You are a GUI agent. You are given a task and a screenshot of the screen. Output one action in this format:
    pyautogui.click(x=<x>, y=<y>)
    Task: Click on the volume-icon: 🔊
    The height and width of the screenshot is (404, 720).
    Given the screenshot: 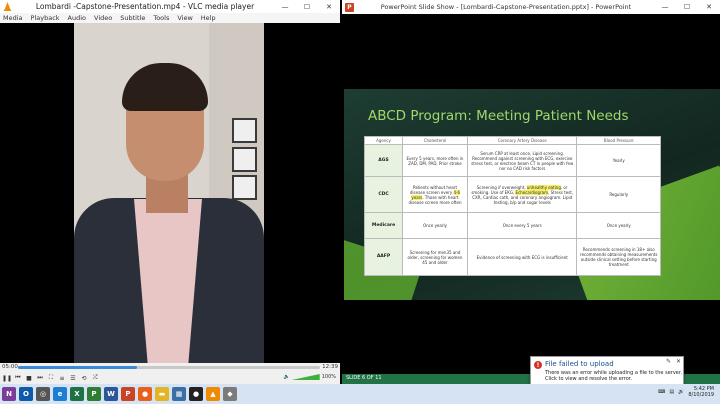 What is the action you would take?
    pyautogui.click(x=681, y=392)
    